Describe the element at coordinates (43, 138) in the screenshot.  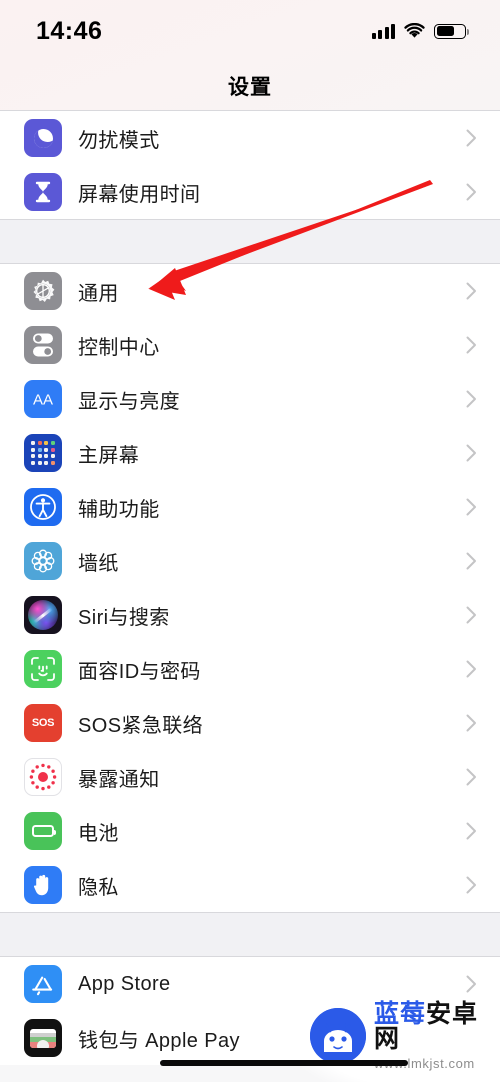
I see `moon-icon` at that location.